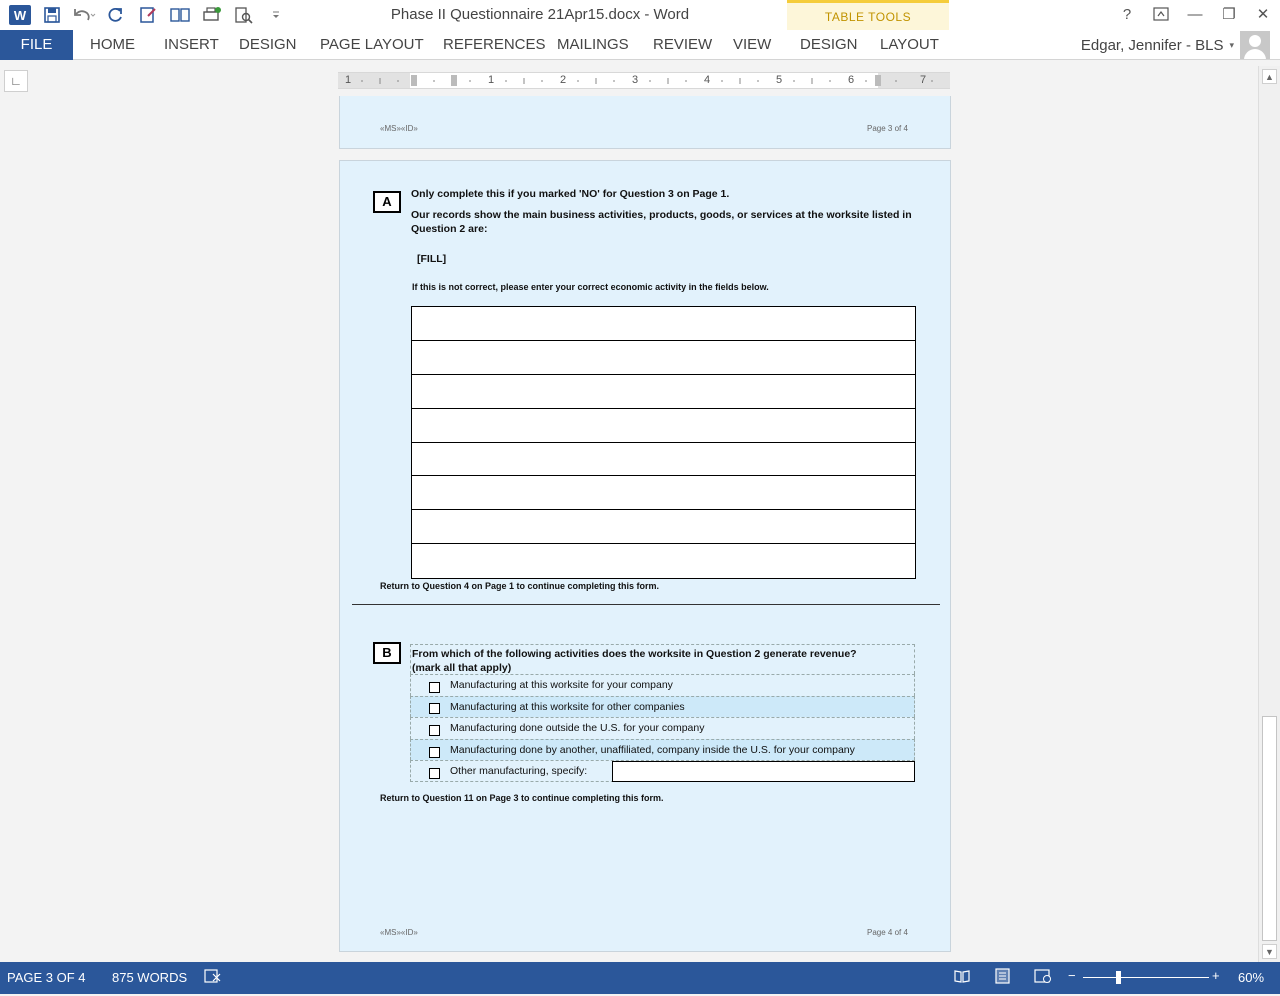 This screenshot has height=996, width=1280. I want to click on list-item: Other manufacturing, specify:, so click(662, 771).